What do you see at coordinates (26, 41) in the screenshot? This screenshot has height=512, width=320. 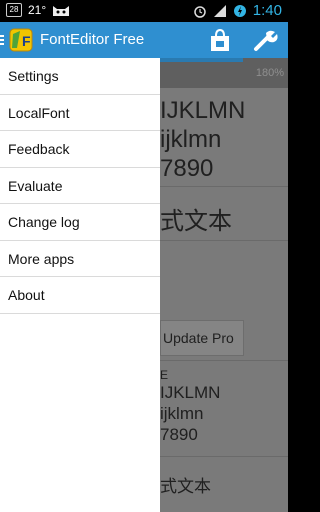 I see `app-logo-letter: F` at bounding box center [26, 41].